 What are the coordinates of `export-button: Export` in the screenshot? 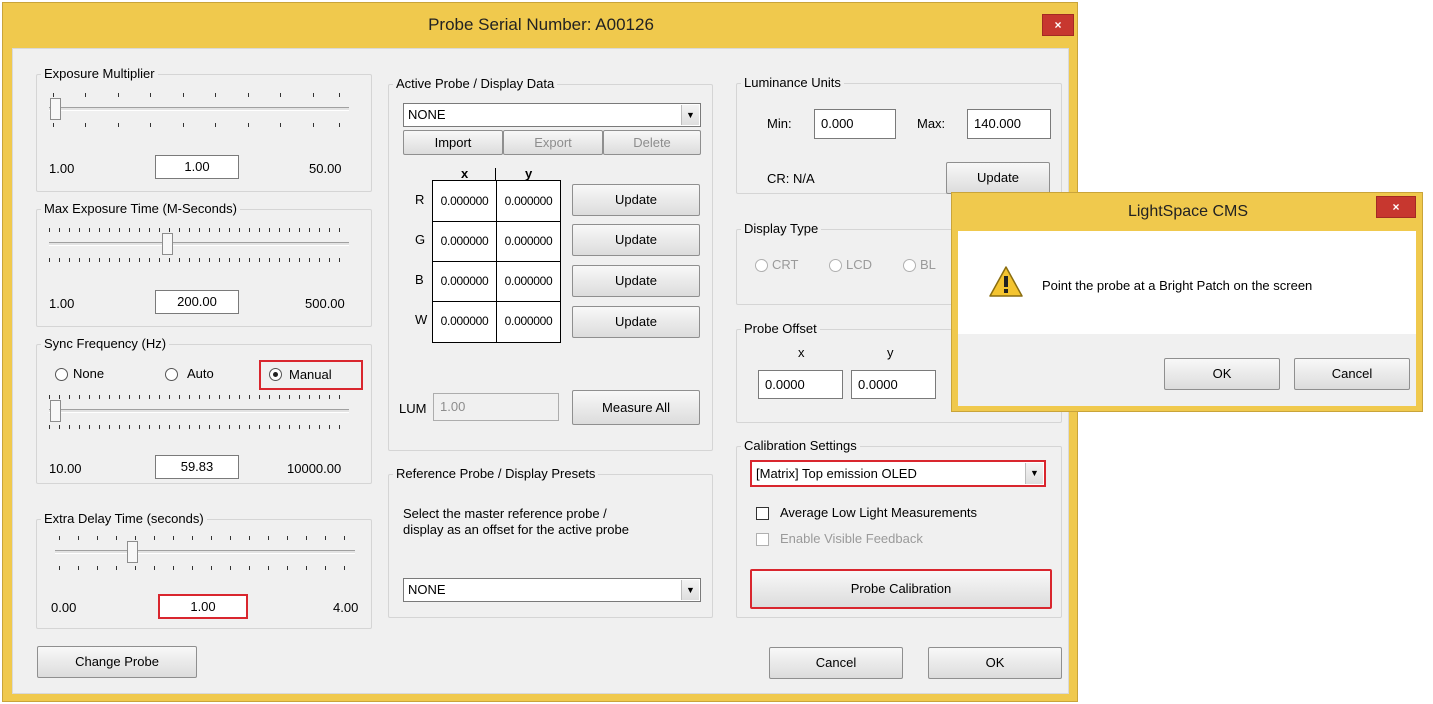 It's located at (553, 142).